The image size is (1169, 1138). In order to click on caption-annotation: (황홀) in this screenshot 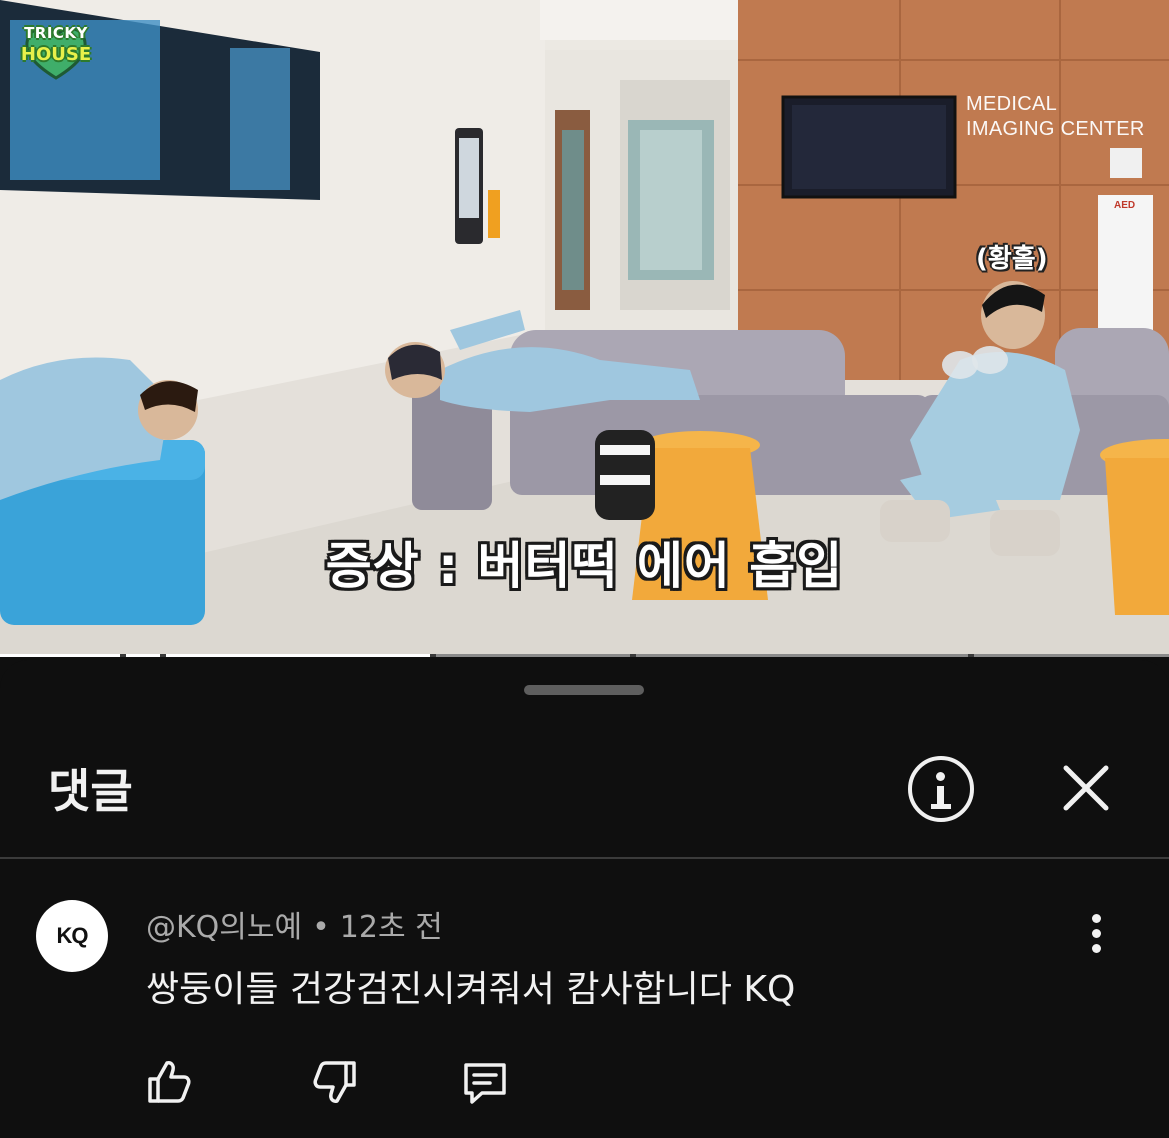, I will do `click(1012, 259)`.